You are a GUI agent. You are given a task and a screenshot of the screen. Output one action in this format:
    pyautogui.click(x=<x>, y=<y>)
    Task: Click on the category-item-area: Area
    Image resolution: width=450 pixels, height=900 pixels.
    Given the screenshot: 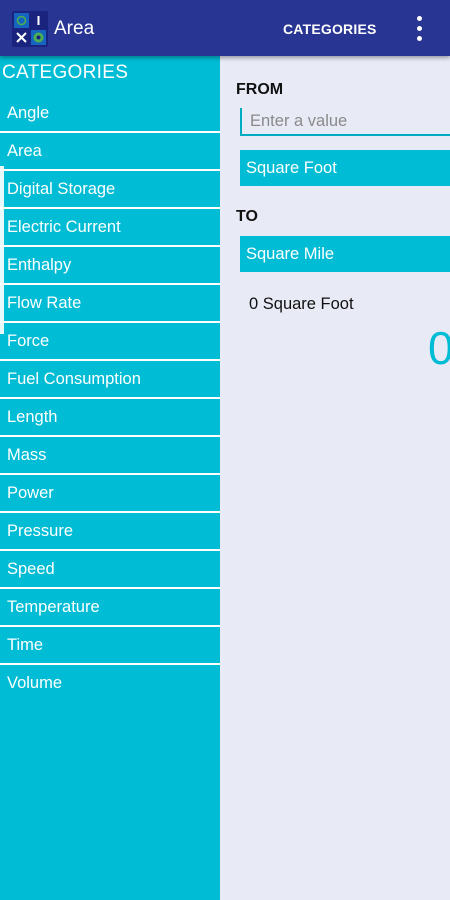 What is the action you would take?
    pyautogui.click(x=110, y=152)
    